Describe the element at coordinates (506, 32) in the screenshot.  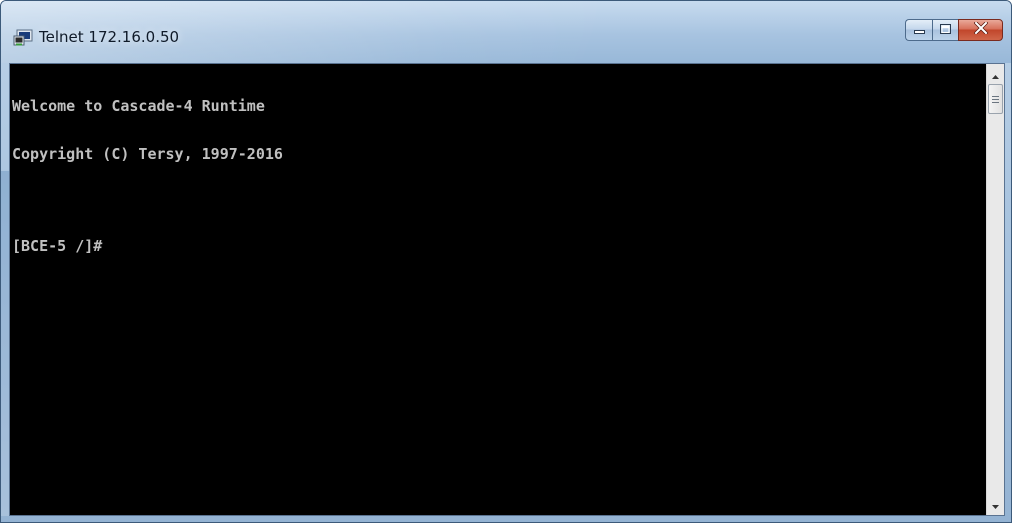
I see `title-bar: Telnet 172.16.0.50` at that location.